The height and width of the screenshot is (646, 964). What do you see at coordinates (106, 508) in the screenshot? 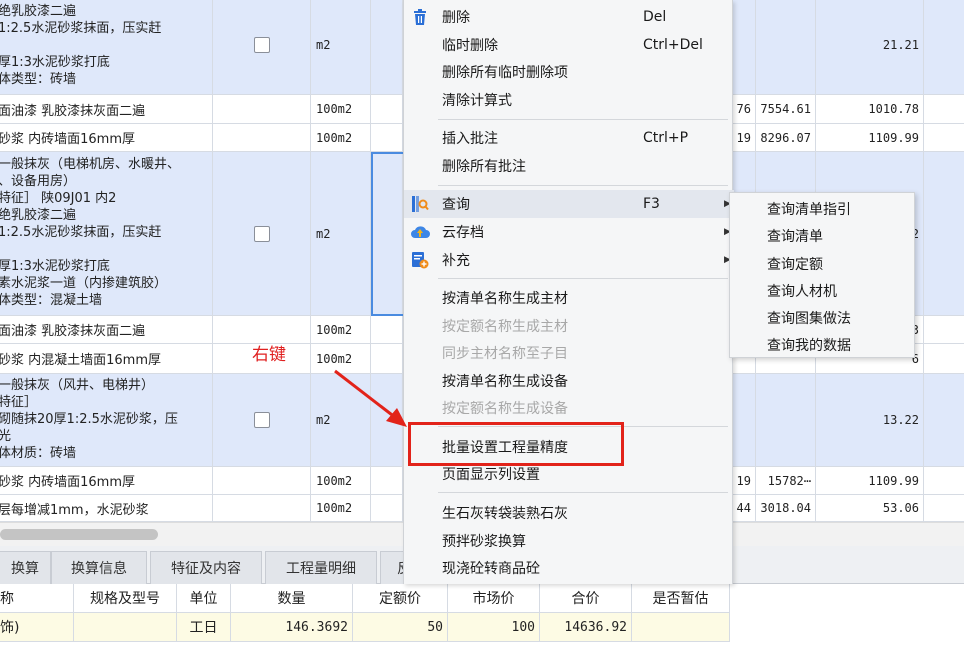
I see `description-cell: 层每增减1mm，水泥砂浆` at bounding box center [106, 508].